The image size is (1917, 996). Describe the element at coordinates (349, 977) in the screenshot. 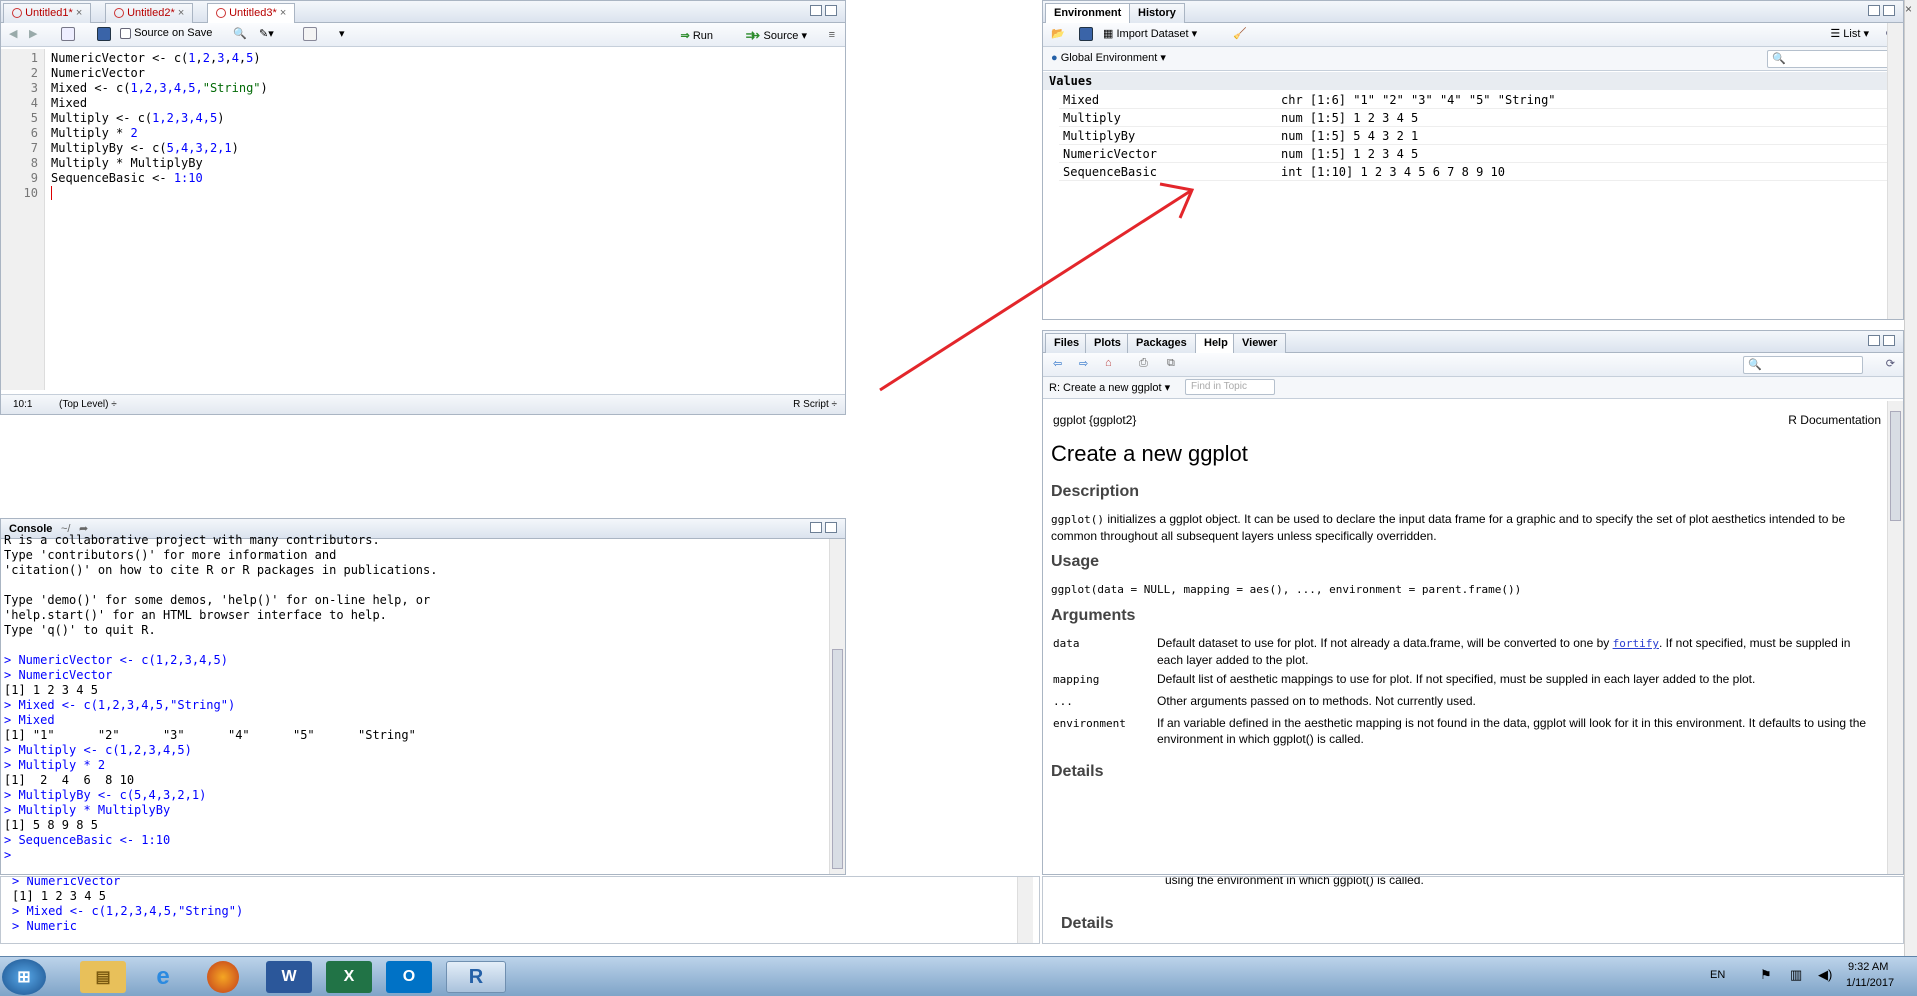

I see `excel-icon: X` at that location.